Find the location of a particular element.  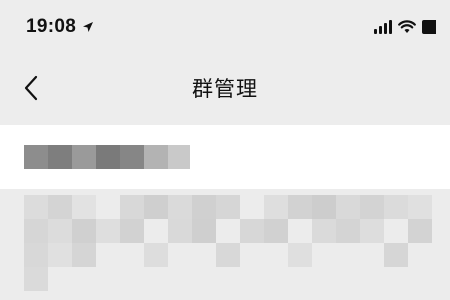

status-right is located at coordinates (405, 27).